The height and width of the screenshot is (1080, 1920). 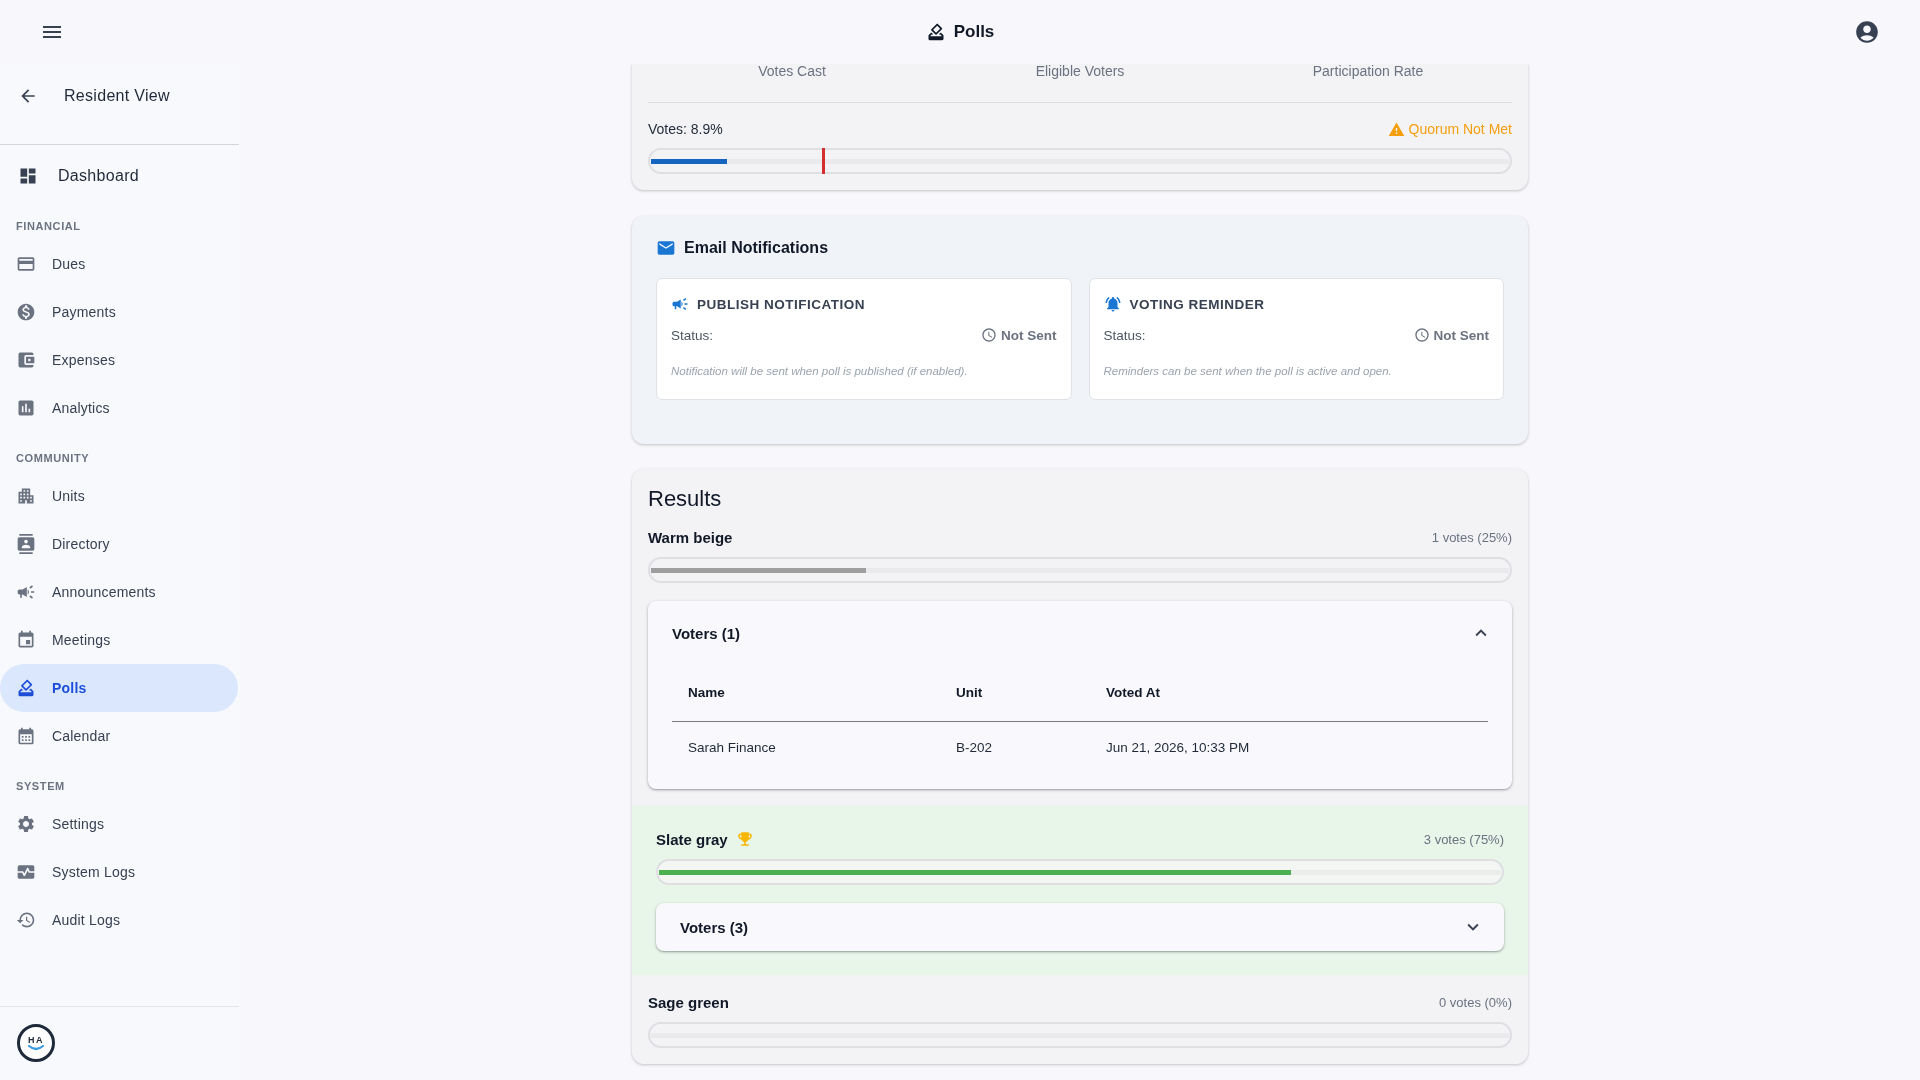 I want to click on dollar-coin-icon, so click(x=26, y=312).